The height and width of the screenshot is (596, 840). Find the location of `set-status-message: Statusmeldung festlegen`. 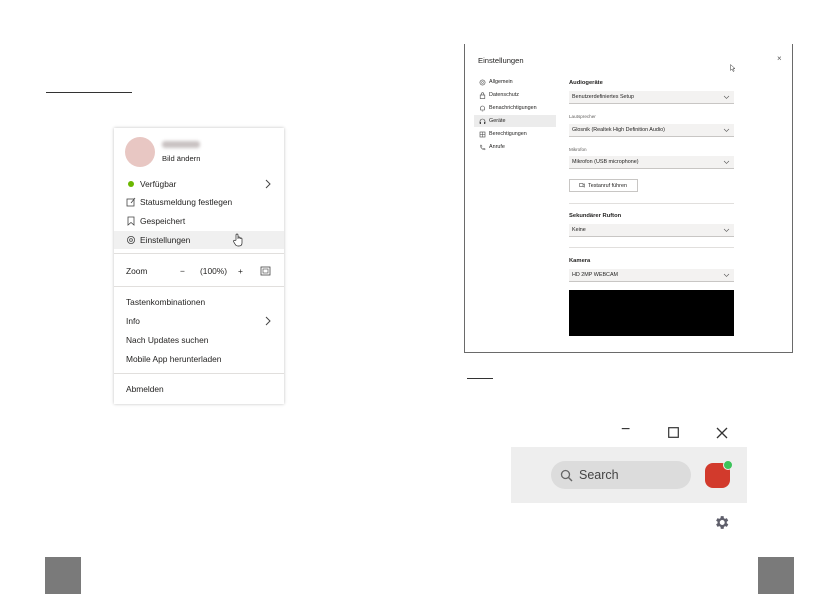

set-status-message: Statusmeldung festlegen is located at coordinates (199, 202).